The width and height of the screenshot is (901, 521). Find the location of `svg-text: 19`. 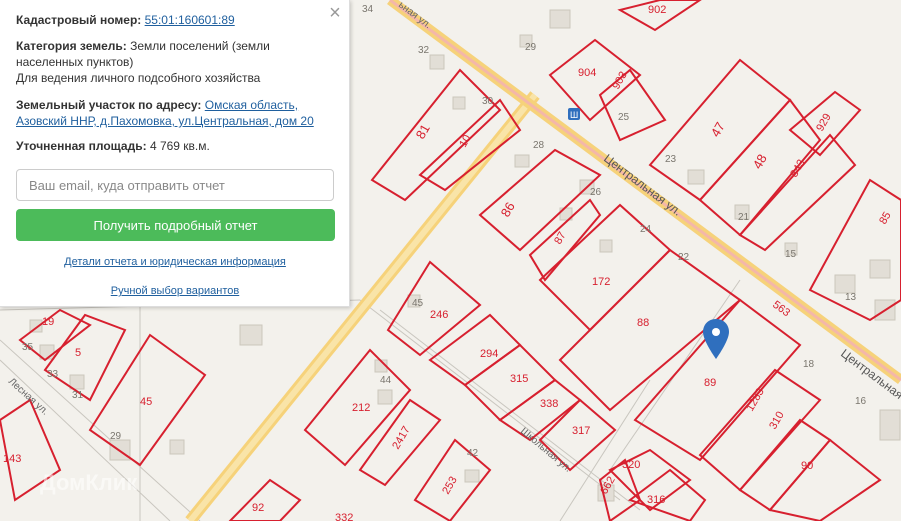

svg-text: 19 is located at coordinates (48, 322).